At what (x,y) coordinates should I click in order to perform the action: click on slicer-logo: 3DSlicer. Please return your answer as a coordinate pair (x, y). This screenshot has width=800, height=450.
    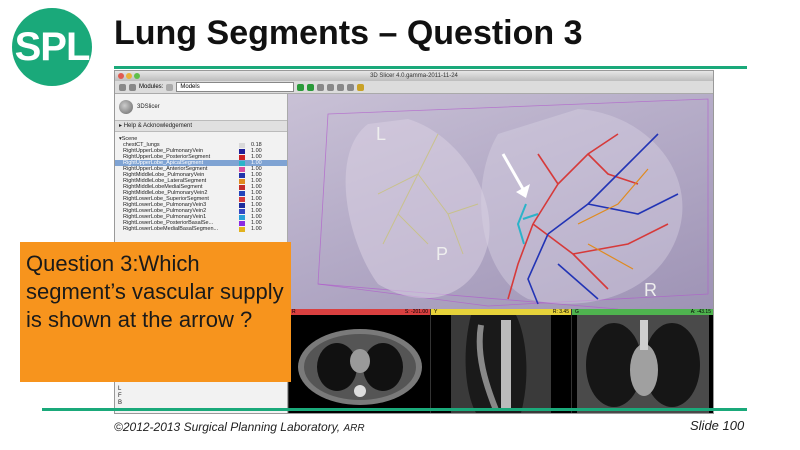
    Looking at the image, I should click on (201, 107).